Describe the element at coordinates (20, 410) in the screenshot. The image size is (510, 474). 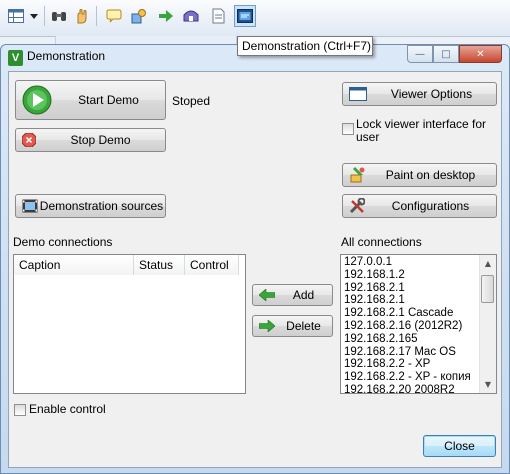
I see `enable-control-checkbox` at that location.